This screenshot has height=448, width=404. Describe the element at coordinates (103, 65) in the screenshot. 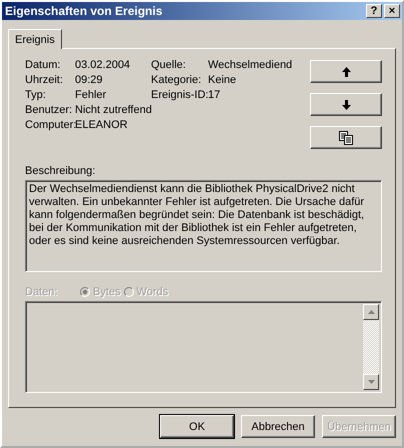

I see `field-value: 03.02.2004` at that location.